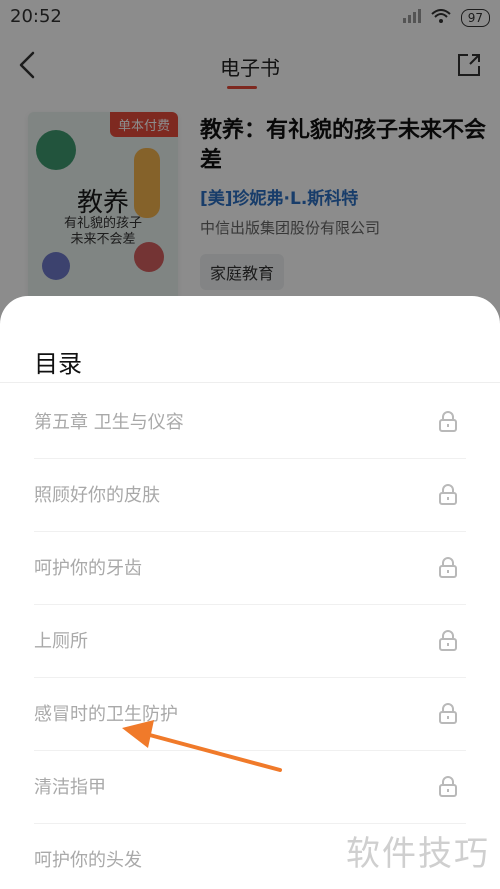 This screenshot has width=500, height=889. What do you see at coordinates (250, 422) in the screenshot?
I see `toc-item: 第五章 卫生与仪容` at bounding box center [250, 422].